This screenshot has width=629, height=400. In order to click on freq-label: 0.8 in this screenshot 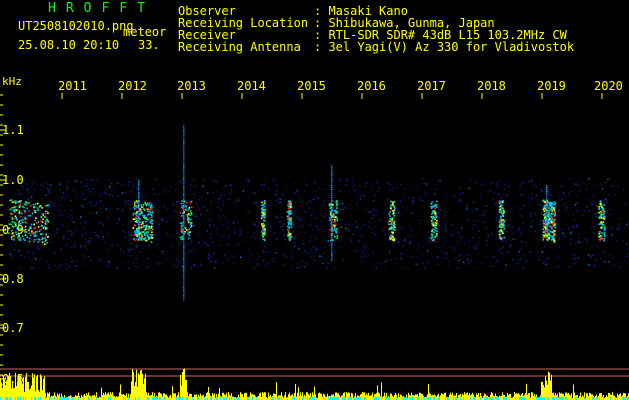, I will do `click(13, 279)`.